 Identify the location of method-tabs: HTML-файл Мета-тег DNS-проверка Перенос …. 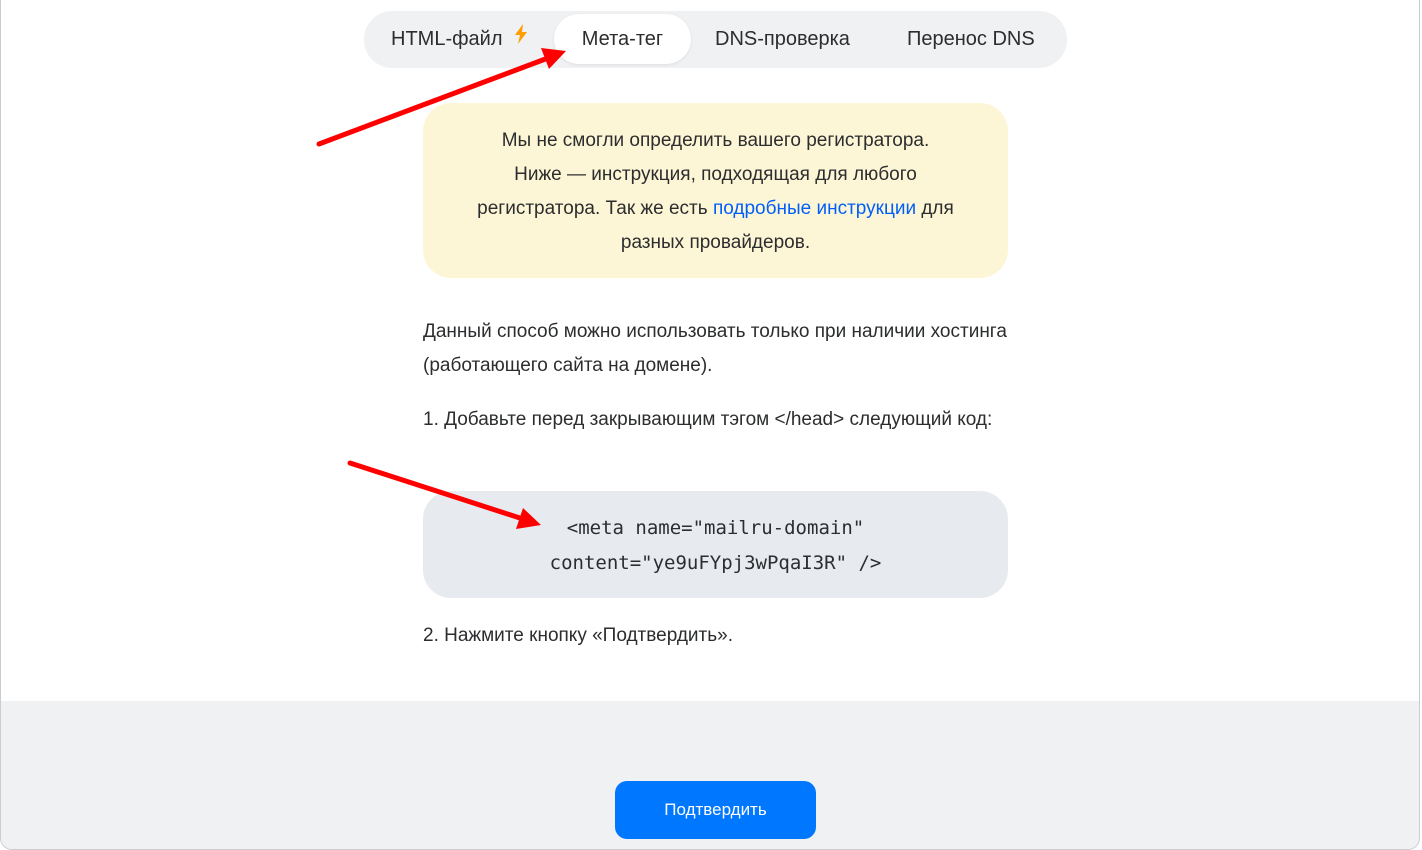
(715, 39).